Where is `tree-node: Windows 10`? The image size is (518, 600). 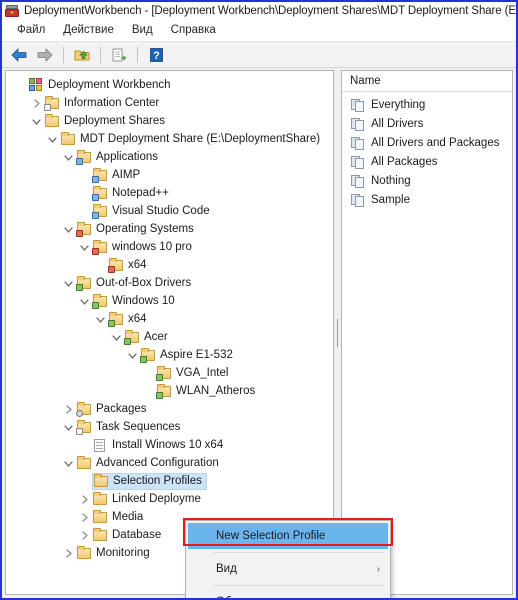
tree-node: Windows 10 is located at coordinates (169, 301).